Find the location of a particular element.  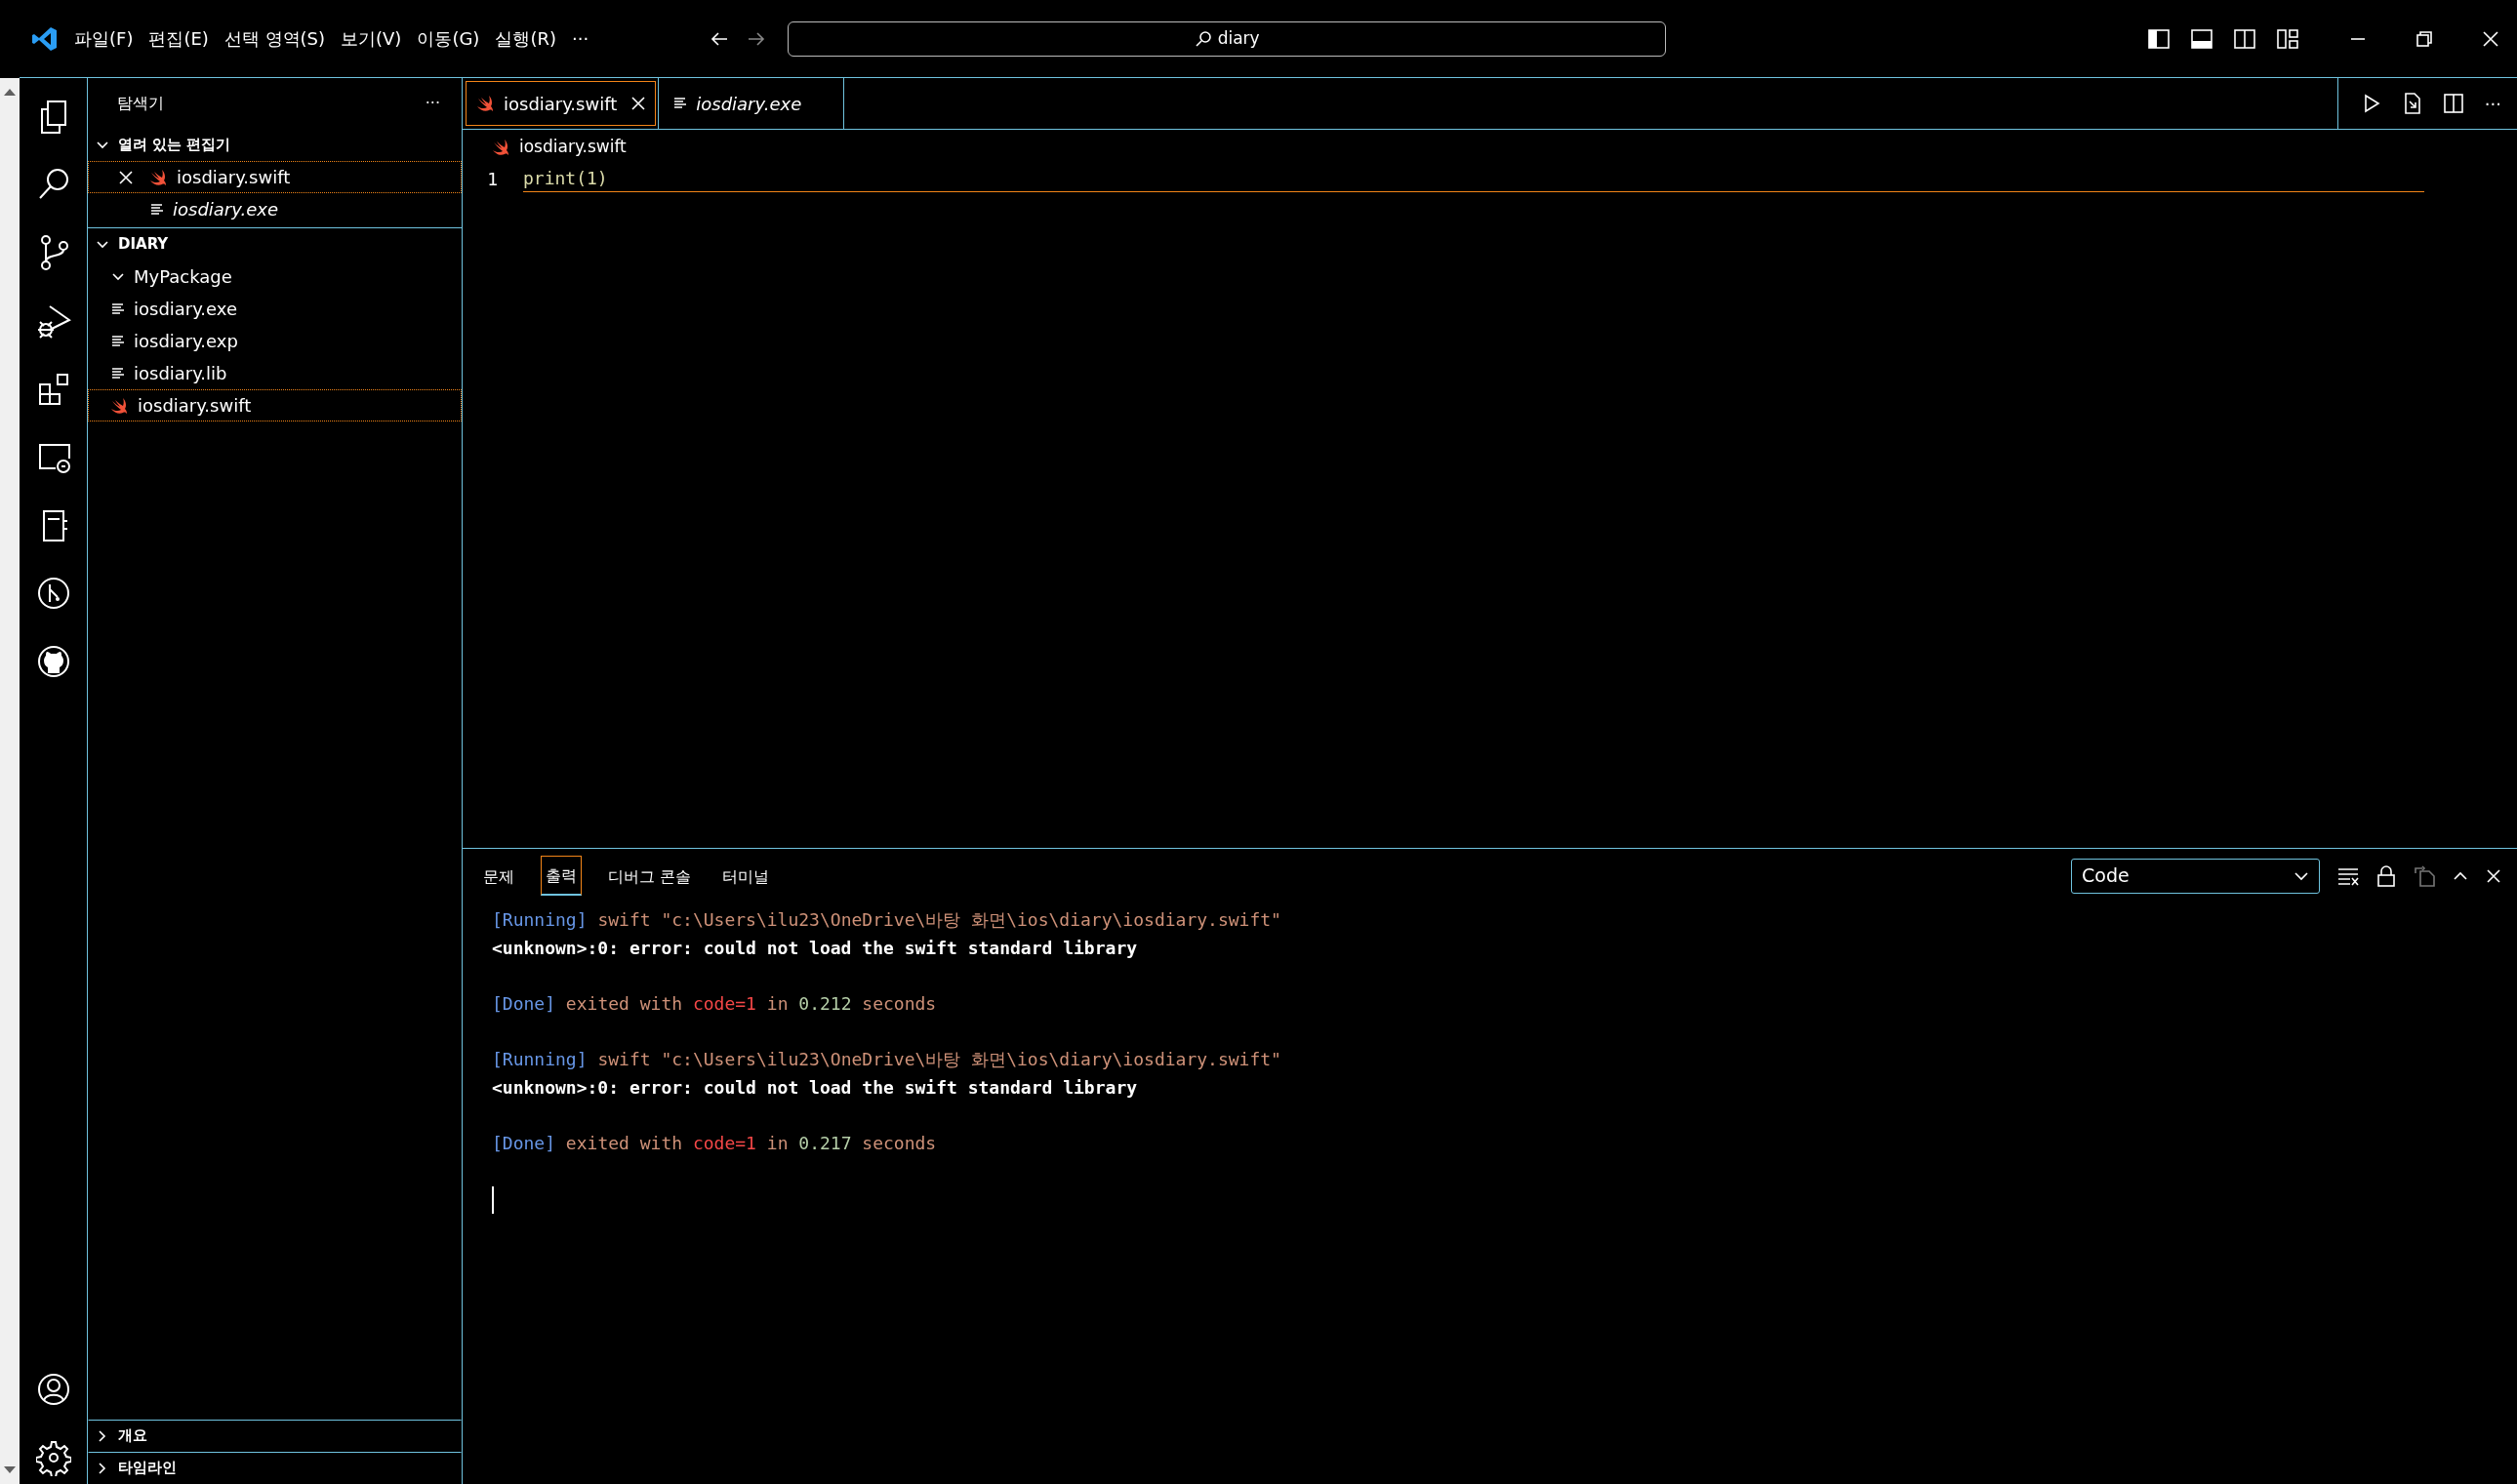

settings-icon is located at coordinates (53, 1457).